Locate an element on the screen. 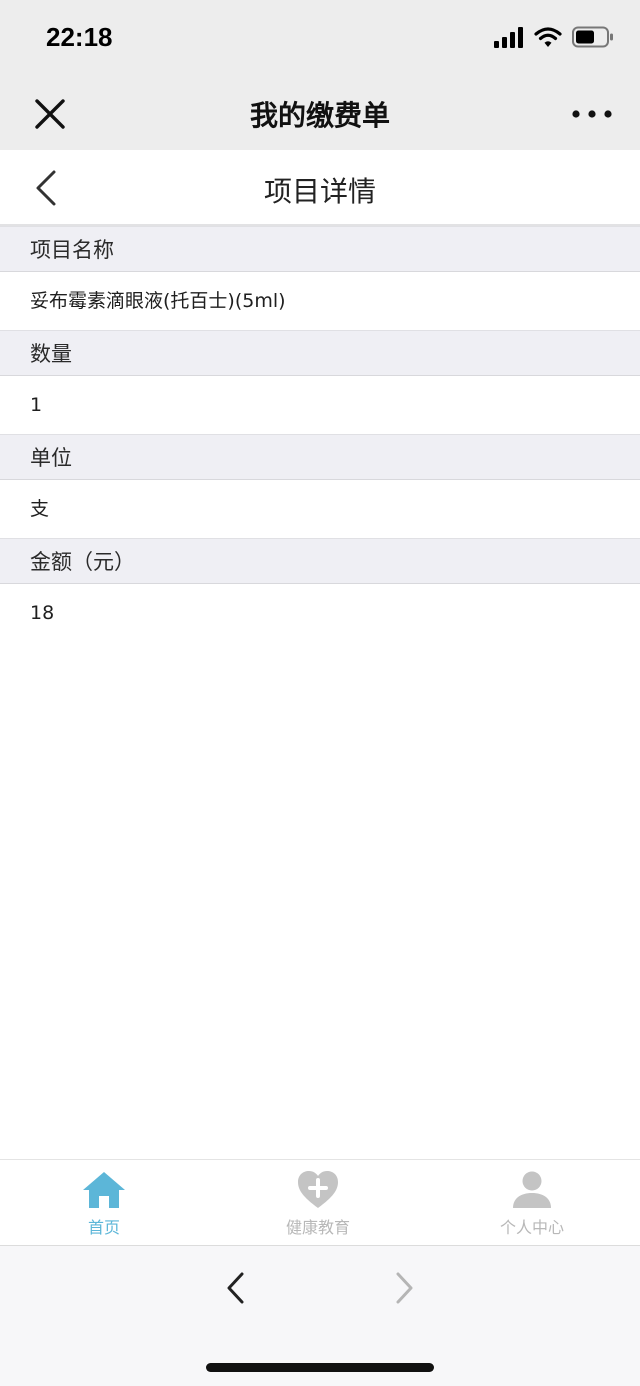 The width and height of the screenshot is (640, 1386). field-value-quantity: 1 is located at coordinates (320, 405).